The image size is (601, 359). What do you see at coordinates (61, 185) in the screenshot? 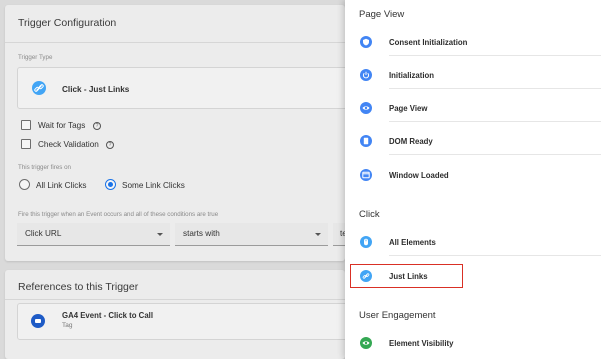
I see `all-link-clicks-label: All Link Clicks` at bounding box center [61, 185].